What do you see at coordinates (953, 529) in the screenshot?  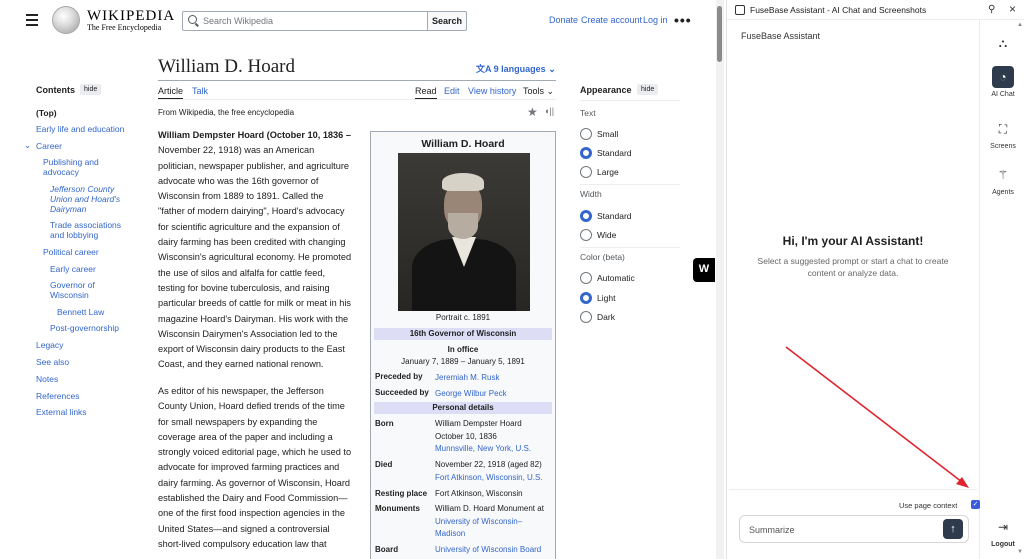 I see `send-button: ↑` at bounding box center [953, 529].